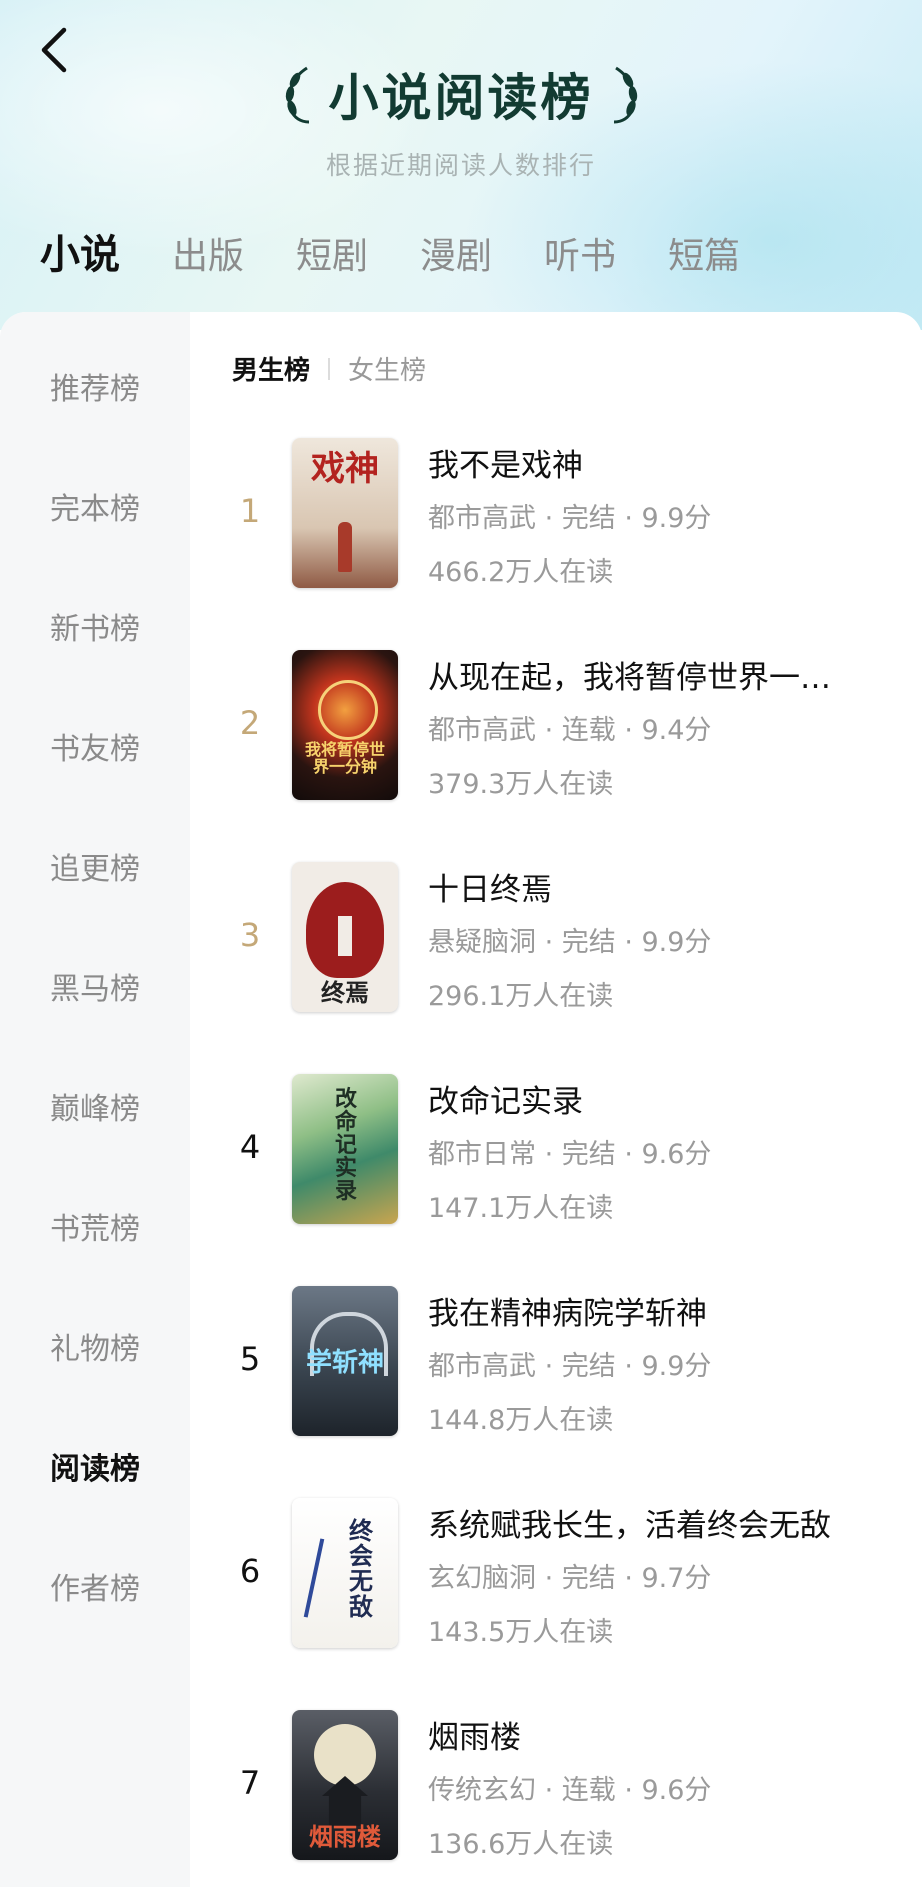  Describe the element at coordinates (345, 1145) in the screenshot. I see `cover-title: 改命记实录` at that location.